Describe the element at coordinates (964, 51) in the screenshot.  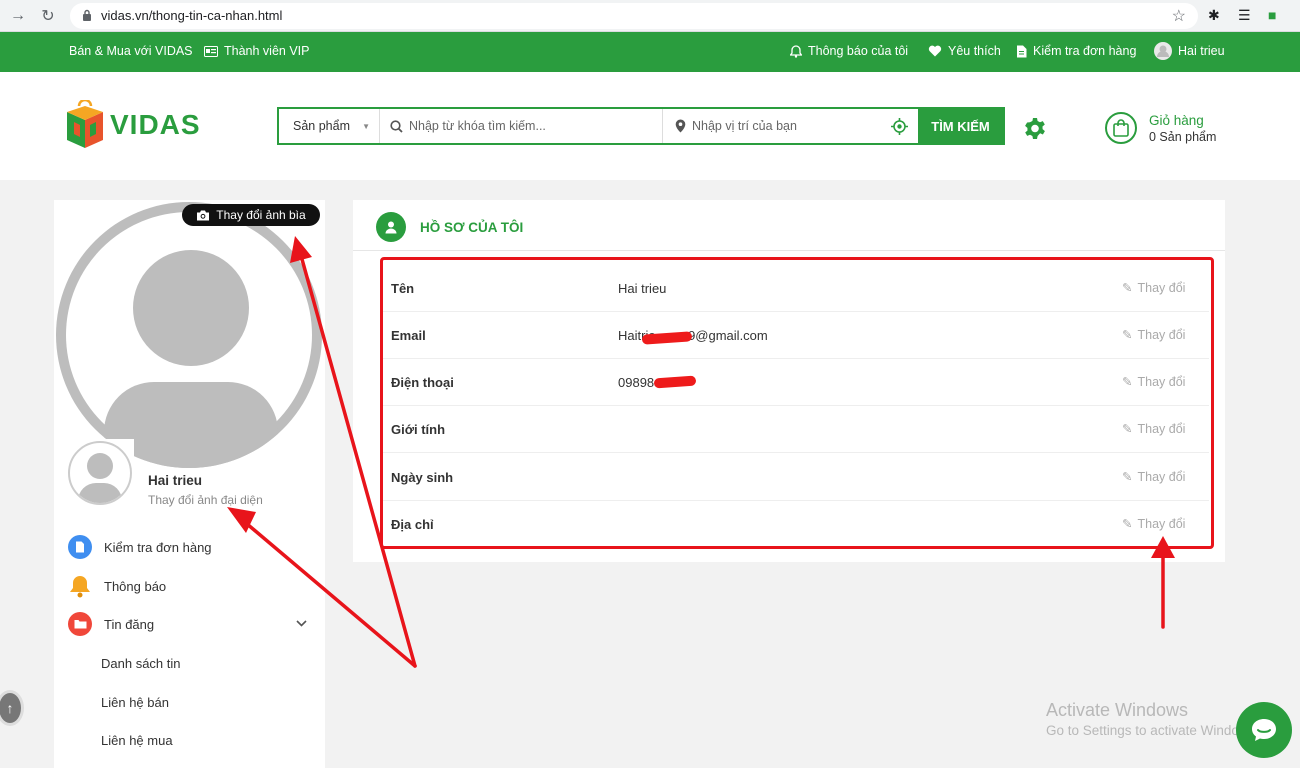
I see `favorites-link: Yêu thích` at that location.